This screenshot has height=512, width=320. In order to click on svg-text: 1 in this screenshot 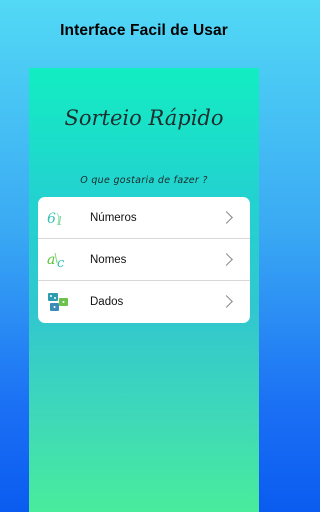, I will do `click(60, 220)`.